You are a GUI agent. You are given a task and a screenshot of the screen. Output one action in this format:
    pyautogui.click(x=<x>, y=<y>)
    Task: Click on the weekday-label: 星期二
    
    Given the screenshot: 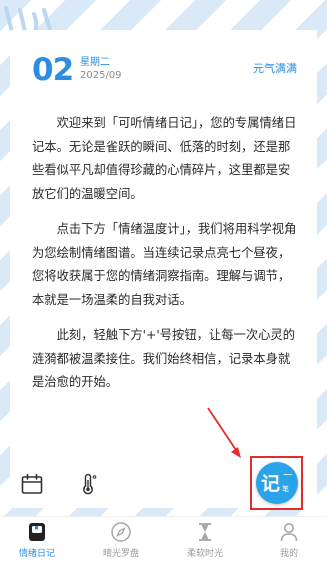 What is the action you would take?
    pyautogui.click(x=95, y=62)
    